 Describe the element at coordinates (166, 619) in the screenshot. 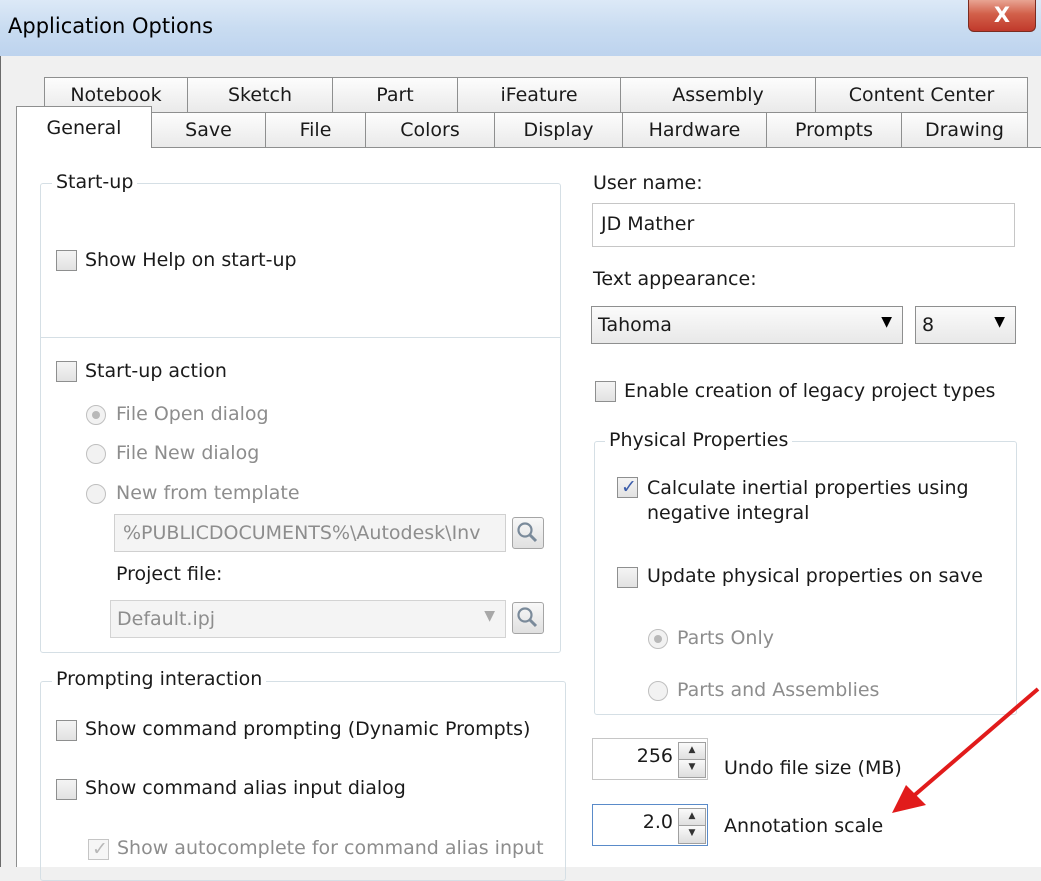

I see `project-file-value: Default.ipj` at that location.